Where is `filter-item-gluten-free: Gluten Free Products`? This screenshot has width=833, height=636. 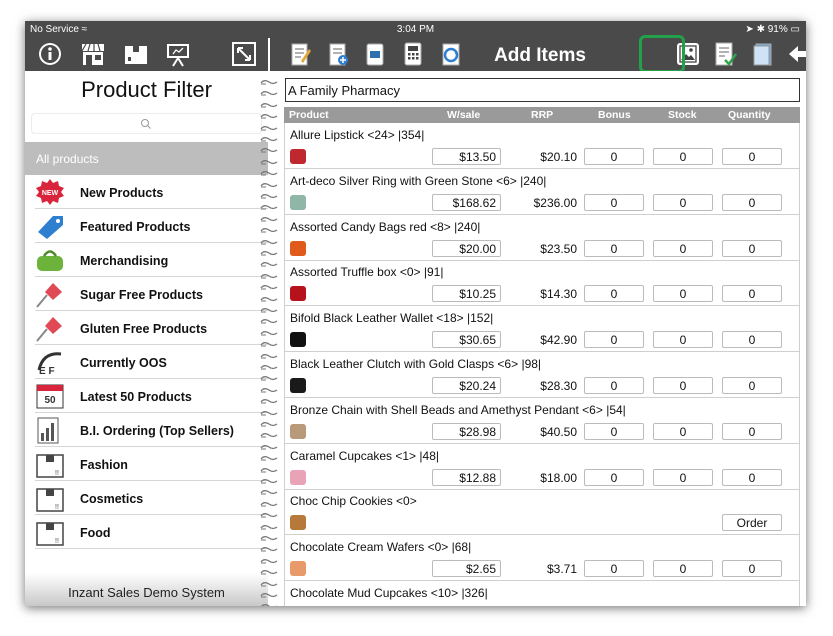
filter-item-gluten-free: Gluten Free Products is located at coordinates (151, 328).